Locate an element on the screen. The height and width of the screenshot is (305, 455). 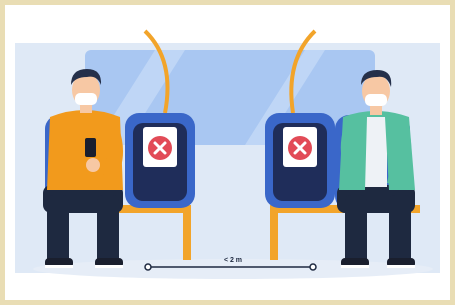
phone-icon is located at coordinates (90, 147).